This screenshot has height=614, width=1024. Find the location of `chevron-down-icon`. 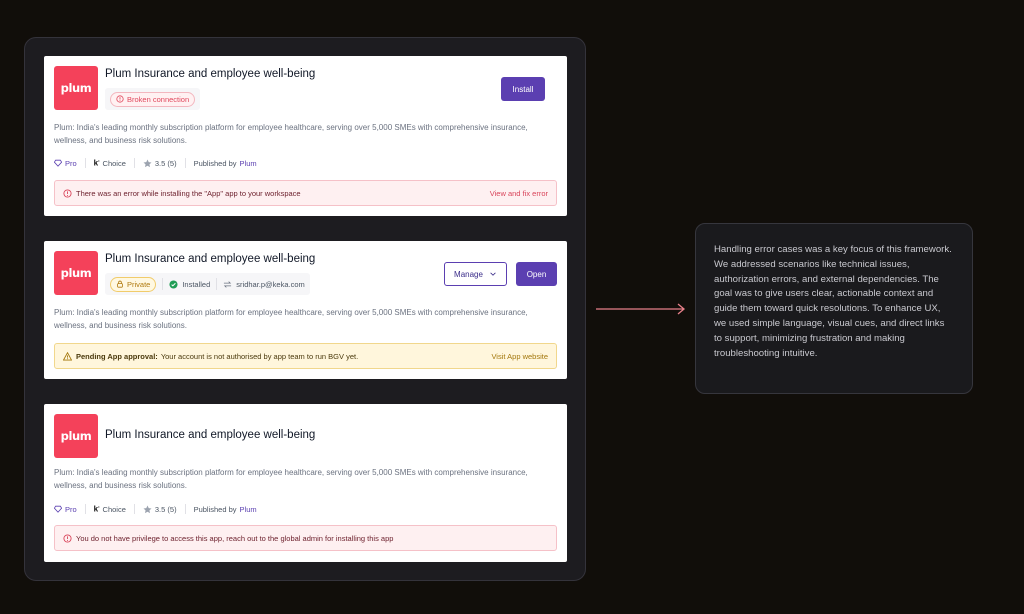

chevron-down-icon is located at coordinates (493, 274).